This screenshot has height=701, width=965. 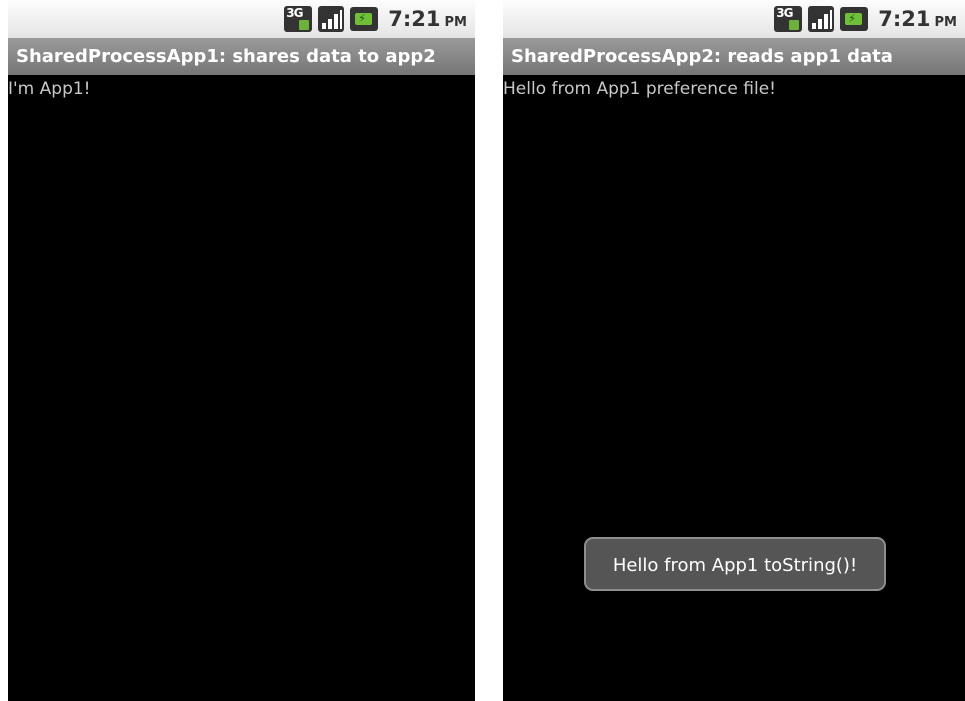 I want to click on body-text: Hello from App1 preference file!, so click(x=639, y=89).